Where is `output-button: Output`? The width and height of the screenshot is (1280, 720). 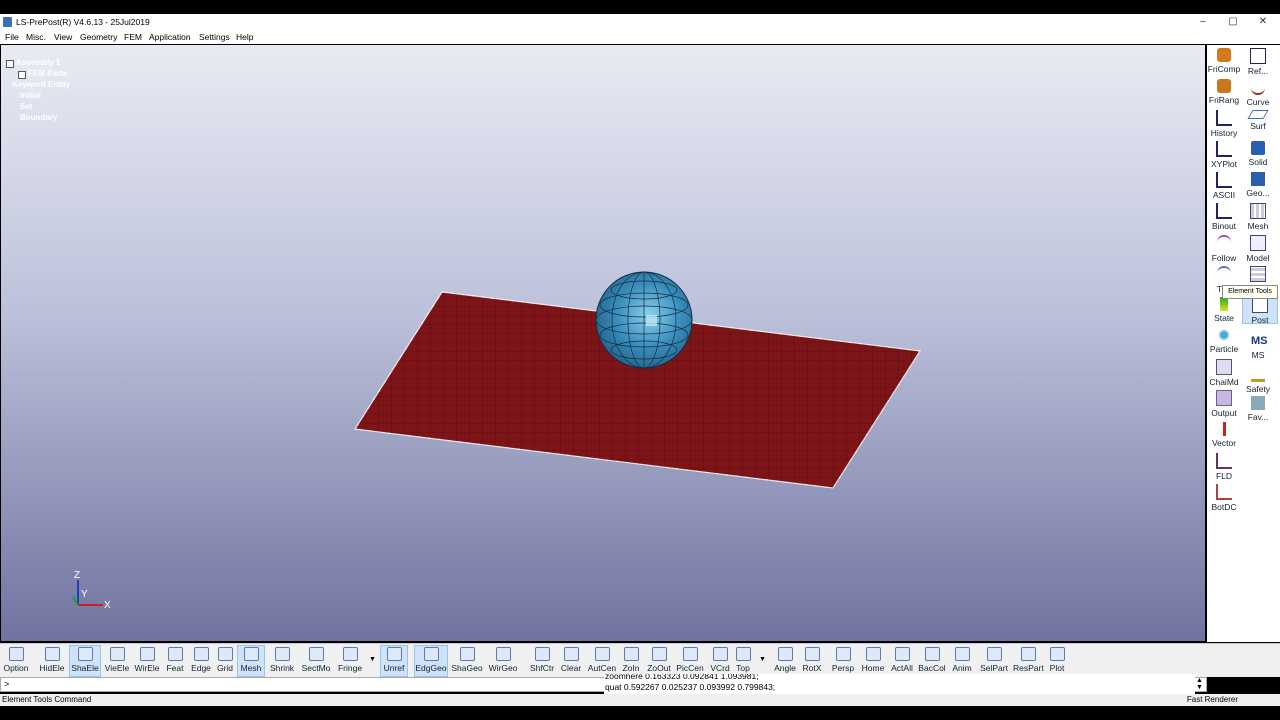 output-button: Output is located at coordinates (1224, 404).